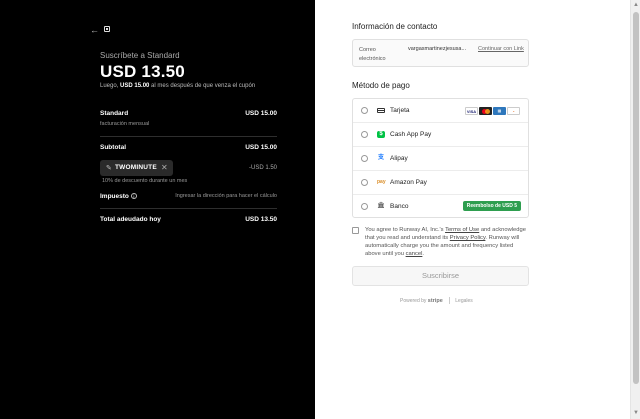 This screenshot has height=419, width=640. I want to click on radio-card, so click(364, 110).